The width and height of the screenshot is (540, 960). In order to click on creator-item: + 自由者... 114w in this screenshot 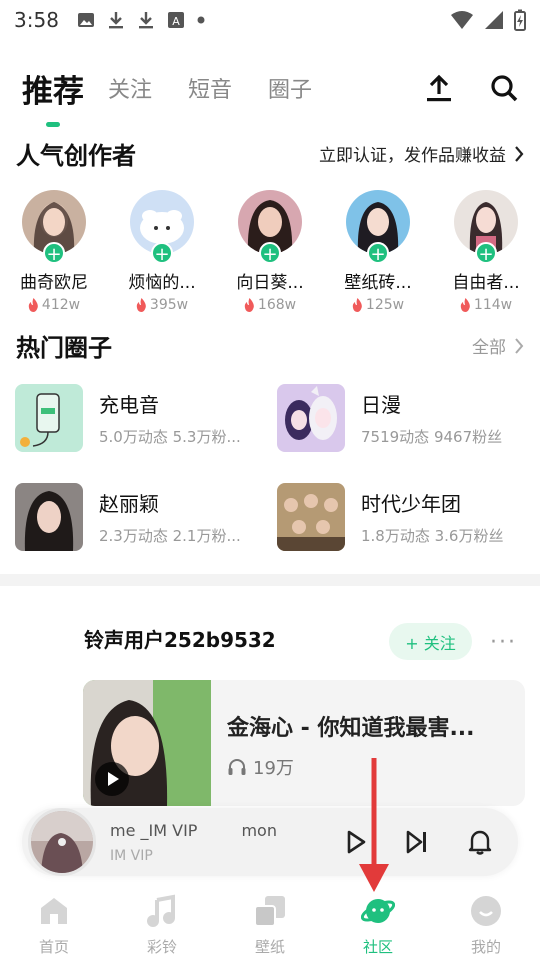, I will do `click(486, 255)`.